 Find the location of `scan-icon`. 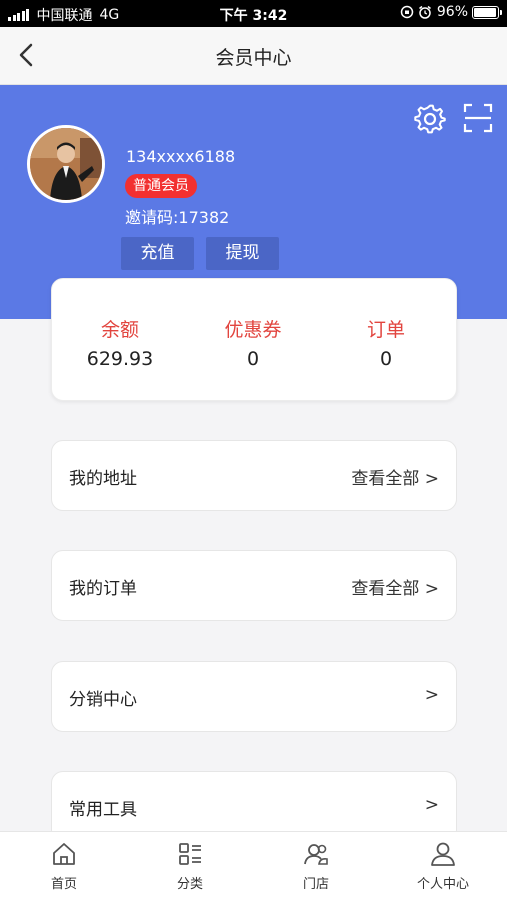

scan-icon is located at coordinates (478, 118).